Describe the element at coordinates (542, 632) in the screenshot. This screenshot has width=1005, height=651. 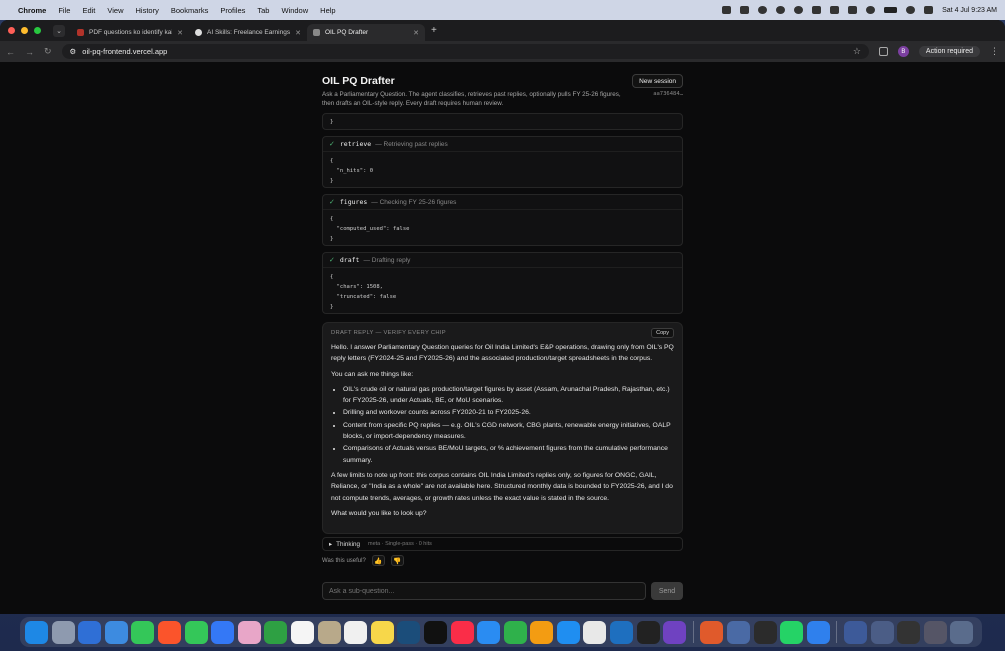
I see `pages-icon` at that location.